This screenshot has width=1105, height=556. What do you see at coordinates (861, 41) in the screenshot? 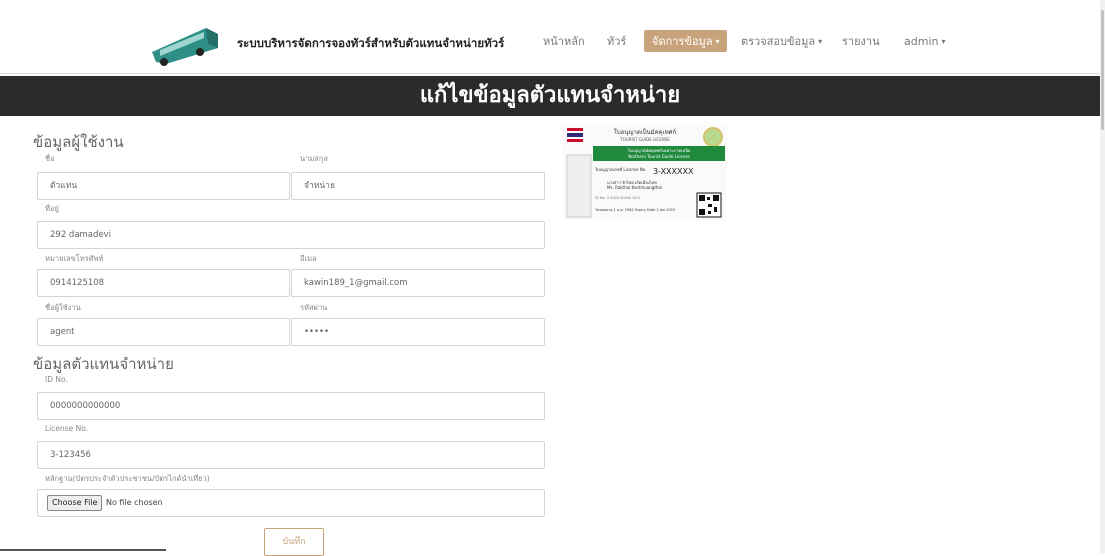
I see `nav-report: รายงาน` at bounding box center [861, 41].